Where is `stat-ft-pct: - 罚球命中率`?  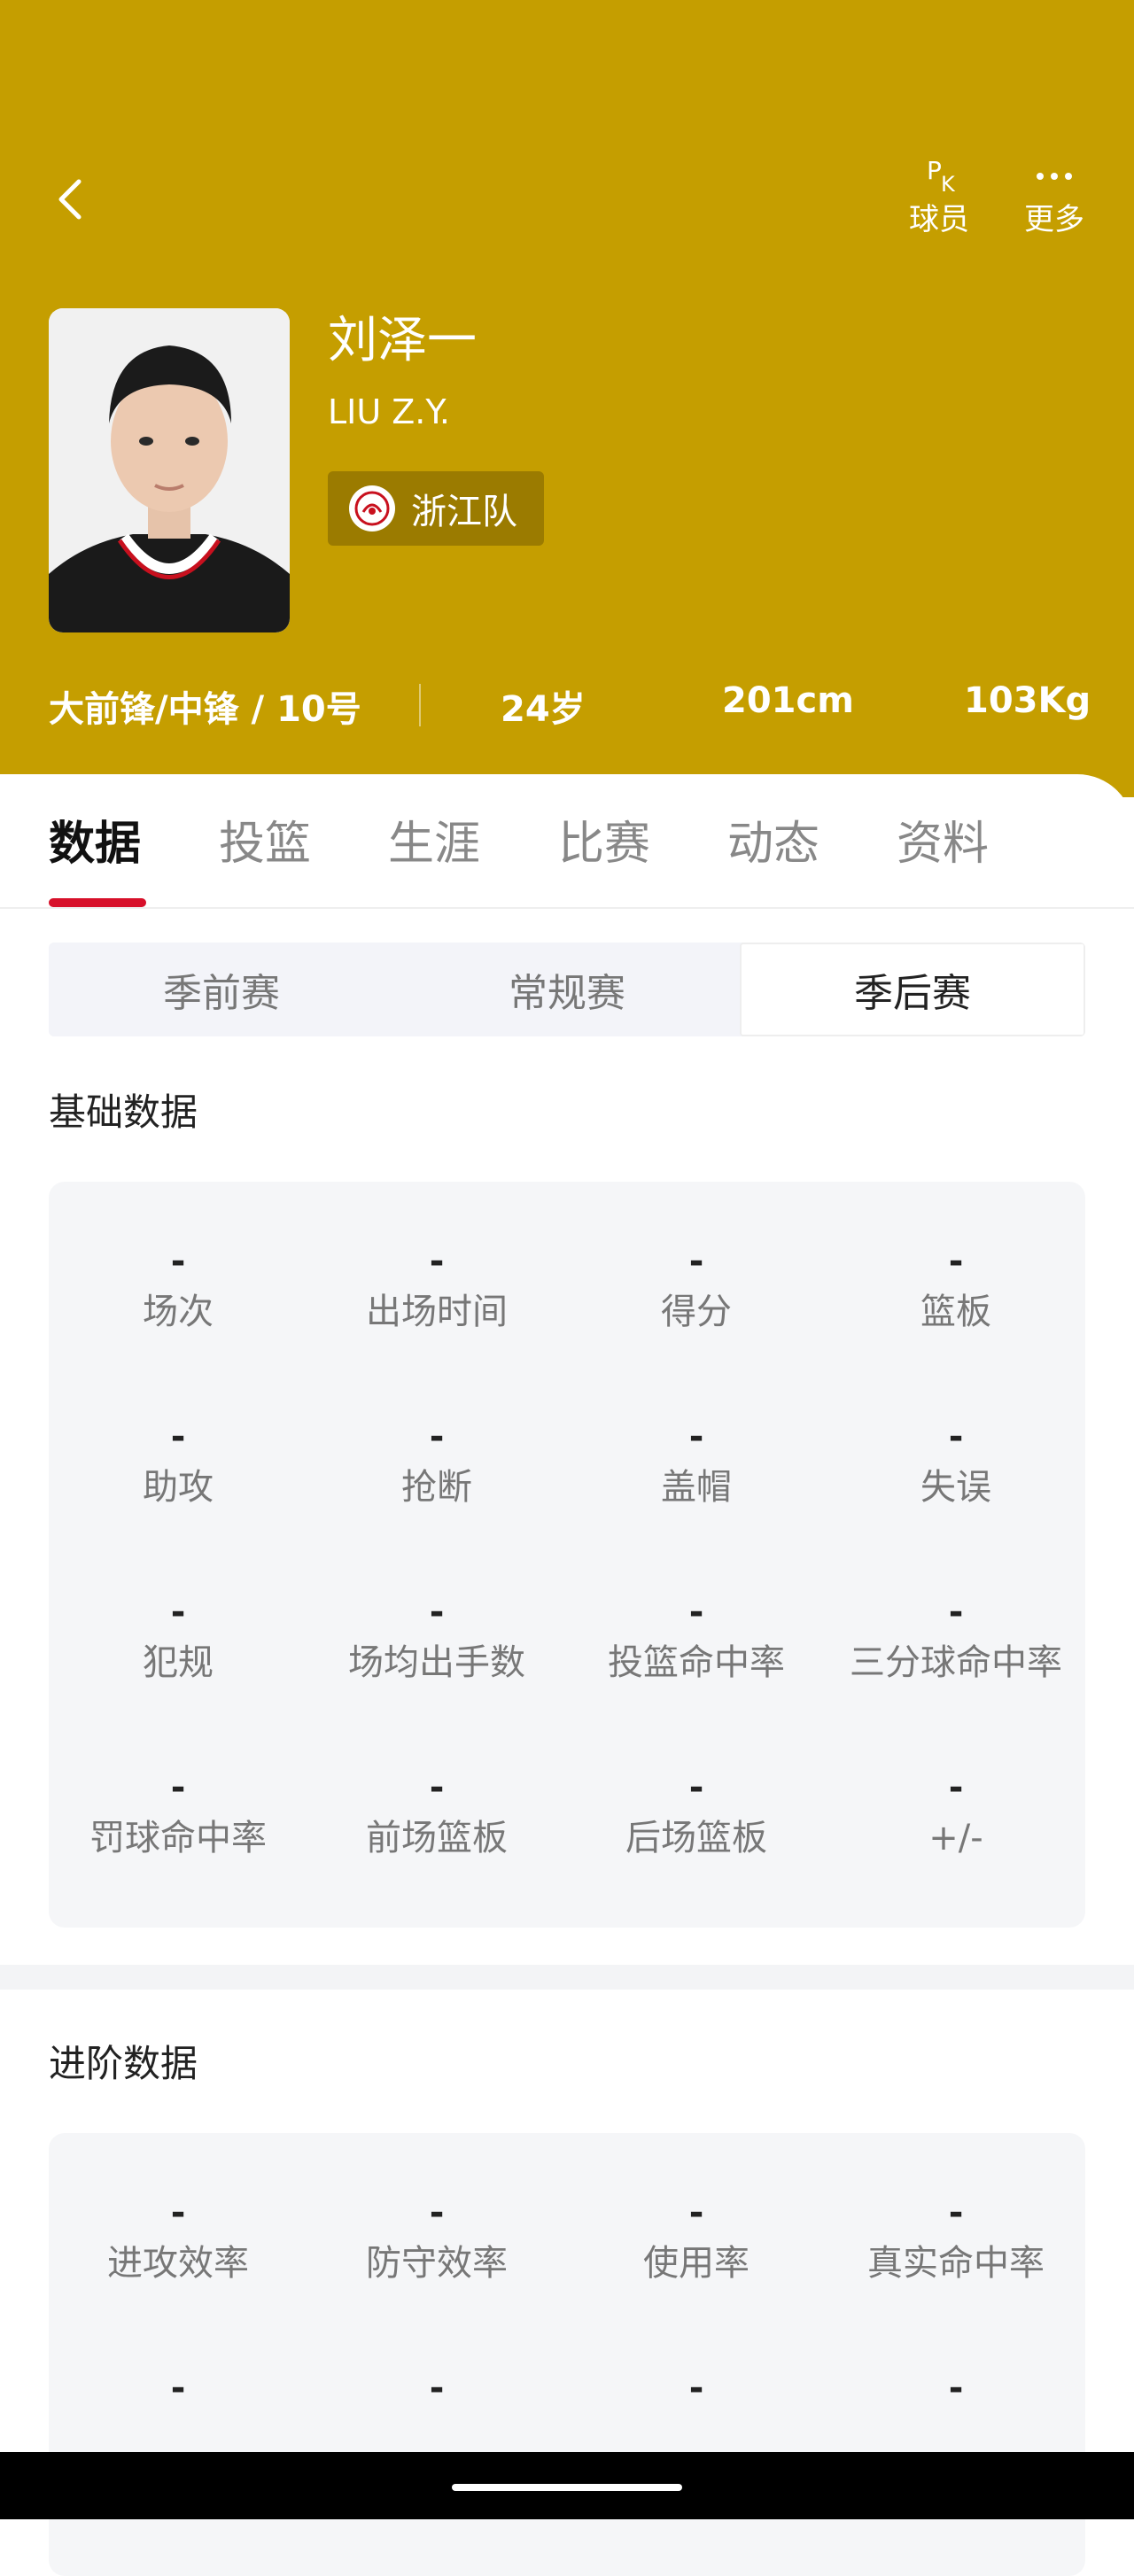 stat-ft-pct: - 罚球命中率 is located at coordinates (178, 1811).